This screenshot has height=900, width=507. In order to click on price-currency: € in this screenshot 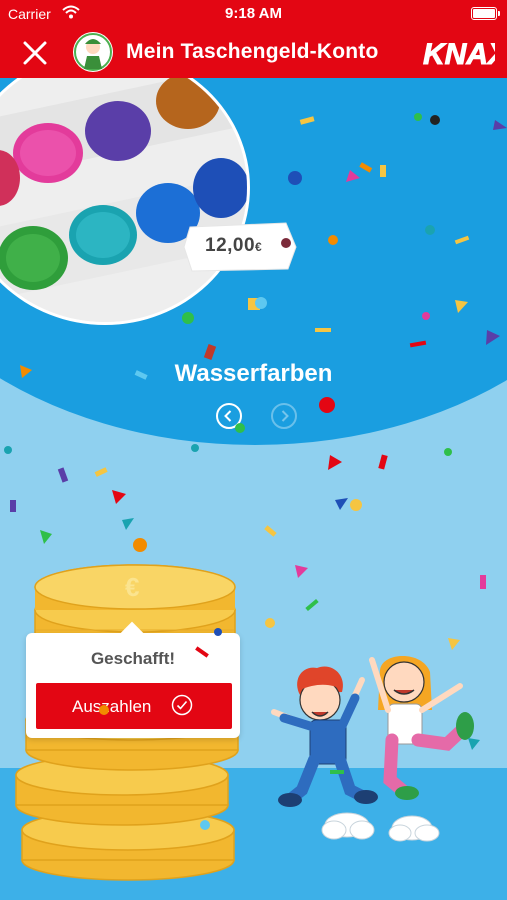, I will do `click(259, 247)`.